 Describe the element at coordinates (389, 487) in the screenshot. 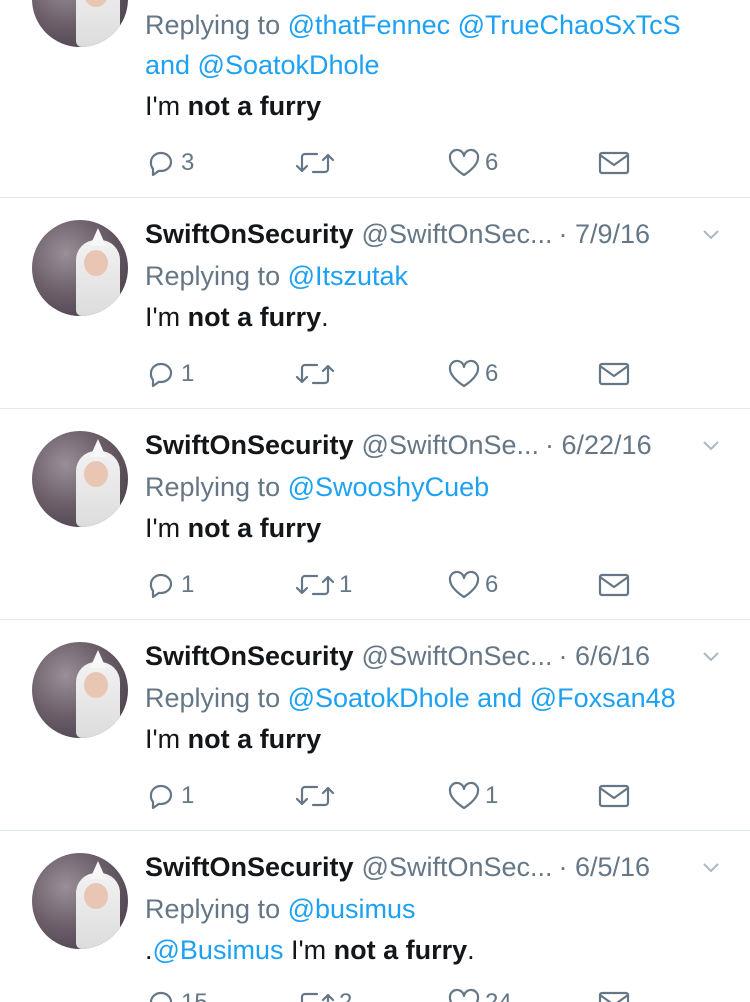

I see `replying-mentions: @SwooshyCueb` at that location.